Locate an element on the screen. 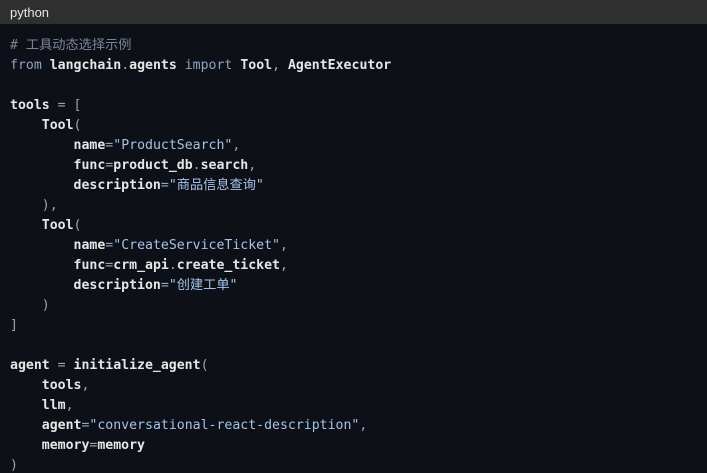 This screenshot has width=707, height=473. code-token-ident: search is located at coordinates (224, 165).